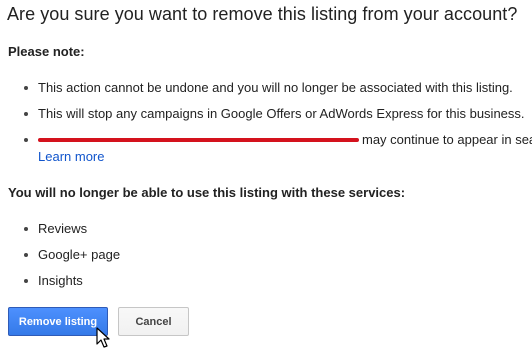 The height and width of the screenshot is (357, 532). Describe the element at coordinates (447, 139) in the screenshot. I see `note-text: may continue to appear in sea` at that location.